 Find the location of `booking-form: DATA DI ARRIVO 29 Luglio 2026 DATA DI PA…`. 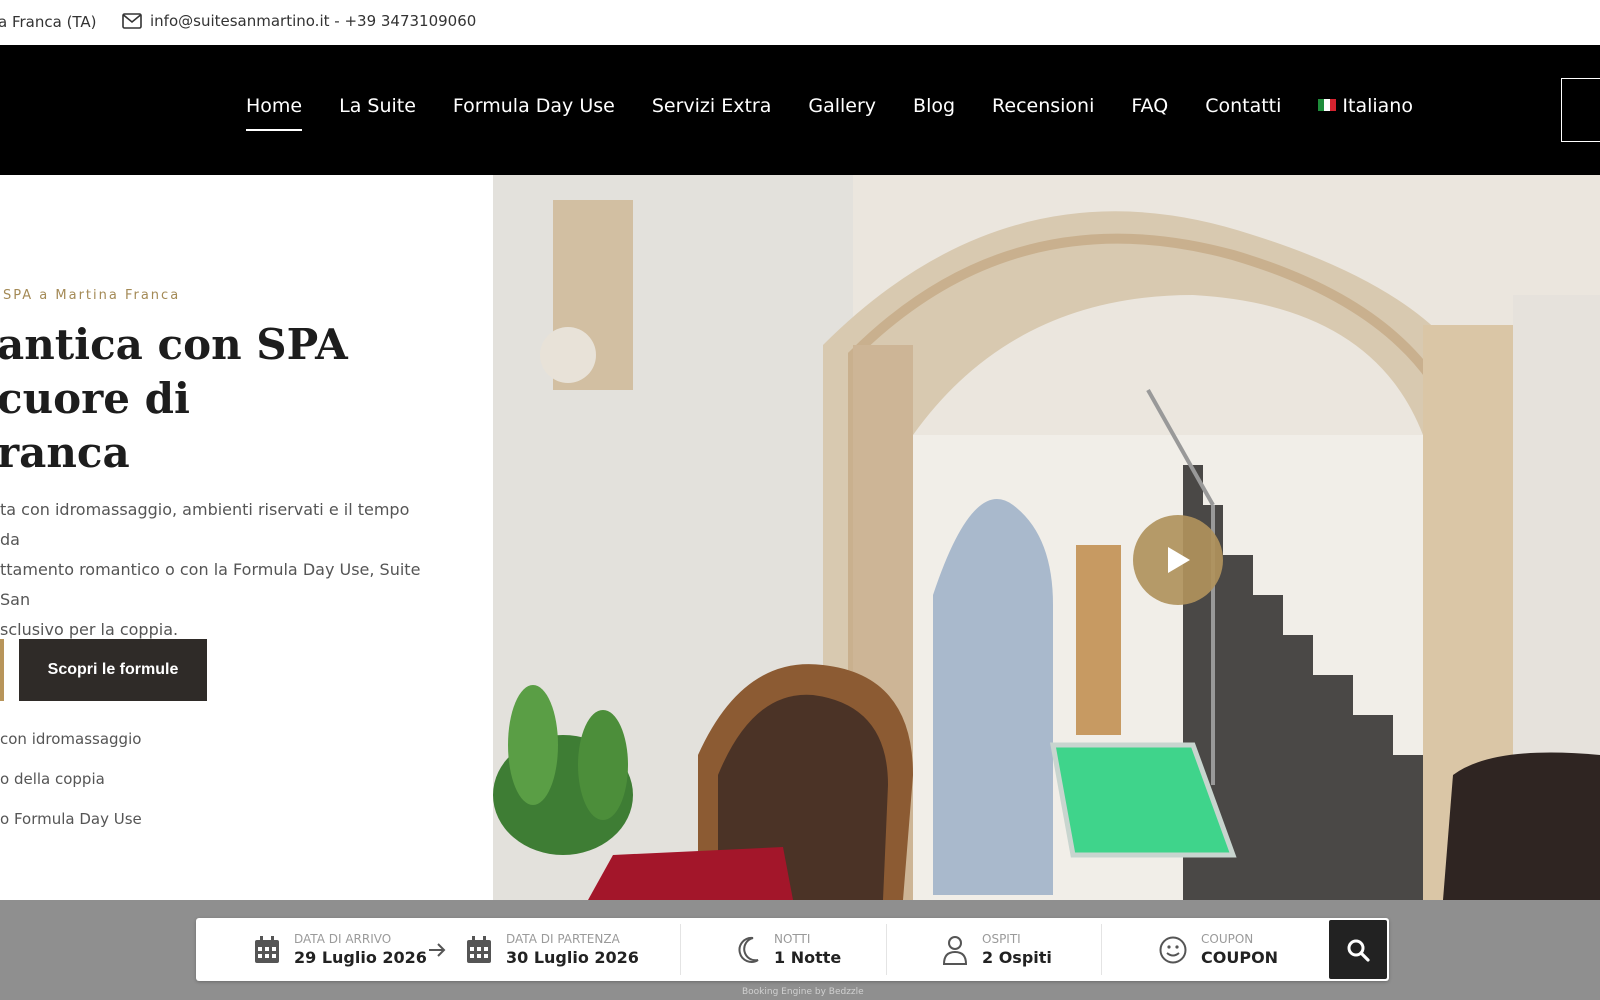

booking-form: DATA DI ARRIVO 29 Luglio 2026 DATA DI PA… is located at coordinates (792, 949).